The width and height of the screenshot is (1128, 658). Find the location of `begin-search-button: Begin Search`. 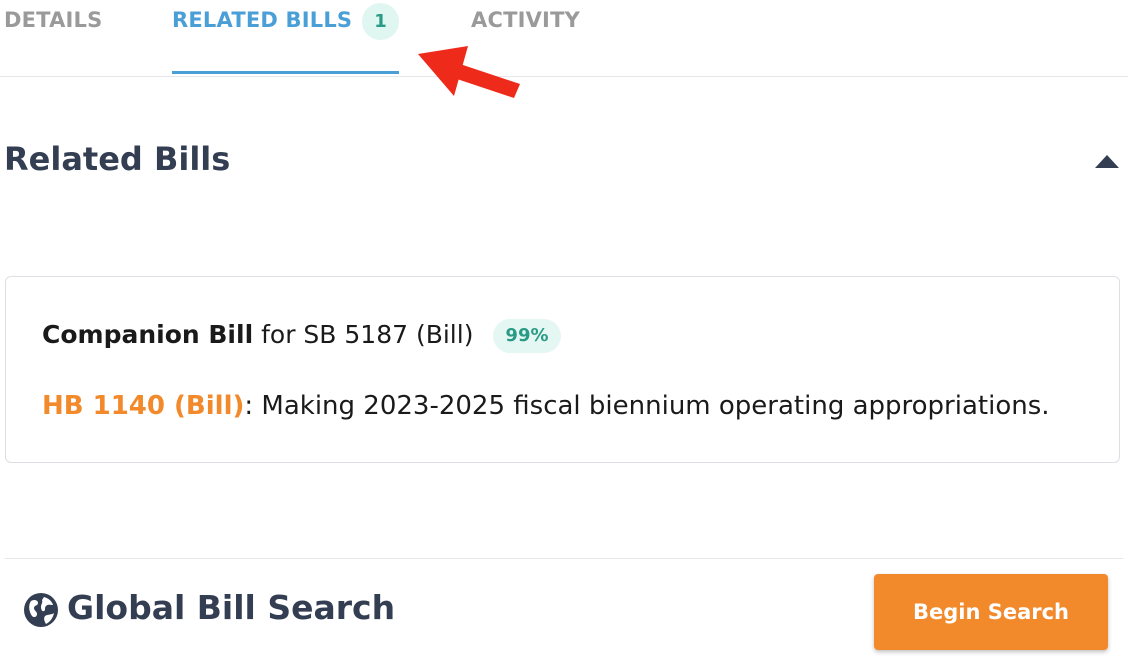

begin-search-button: Begin Search is located at coordinates (991, 612).